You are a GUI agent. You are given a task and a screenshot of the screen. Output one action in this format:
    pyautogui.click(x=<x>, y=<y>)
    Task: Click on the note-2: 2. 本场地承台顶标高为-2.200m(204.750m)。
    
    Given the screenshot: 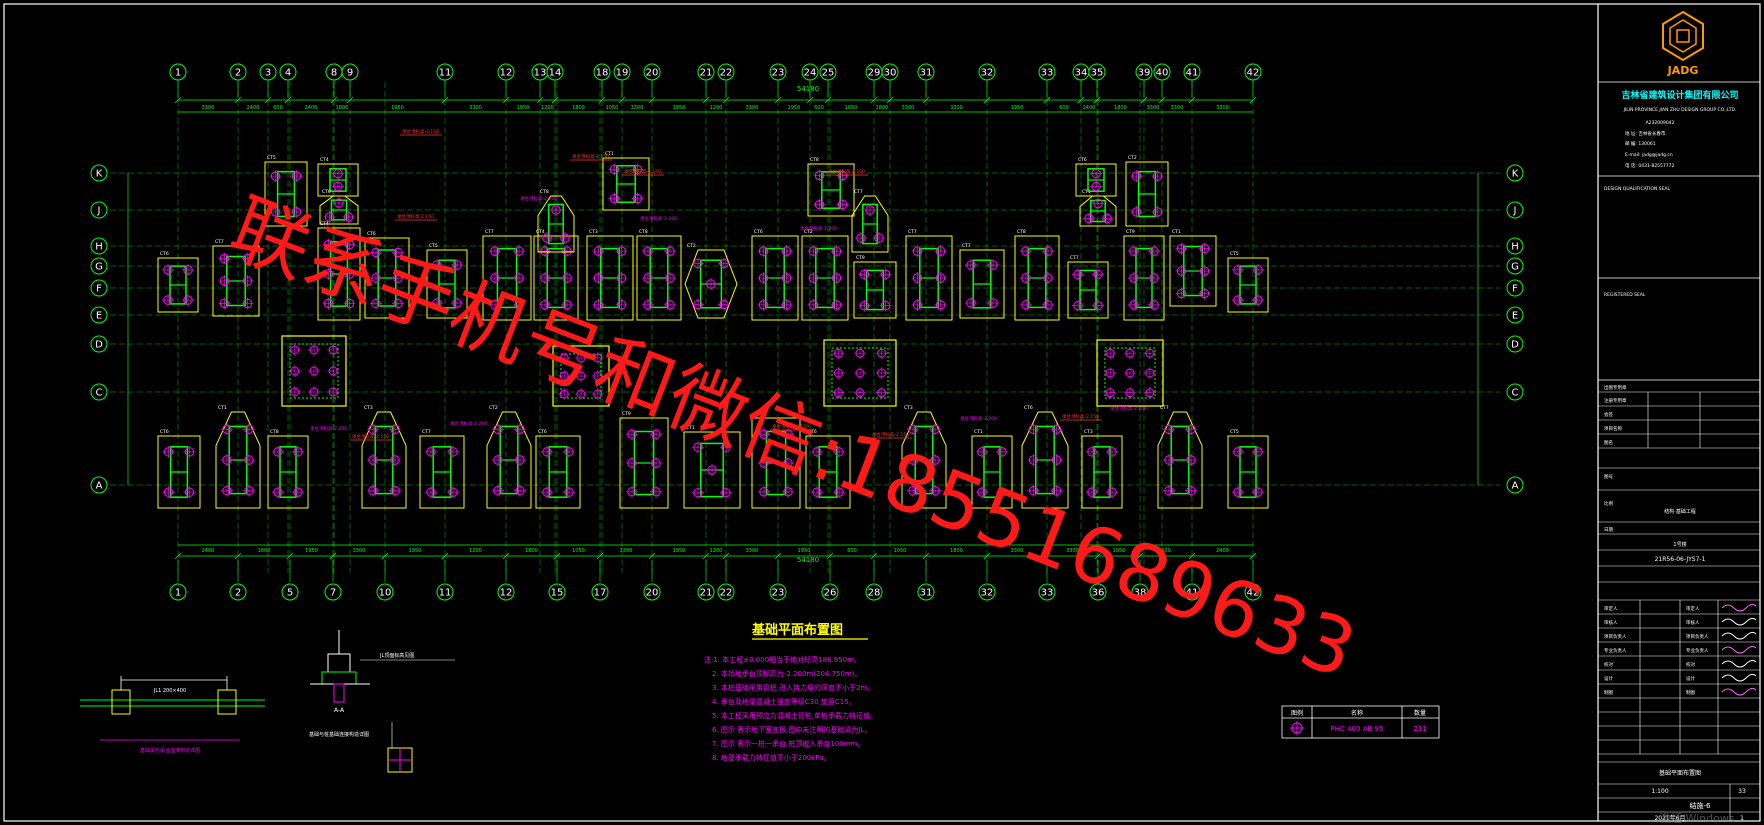 What is the action you would take?
    pyautogui.click(x=787, y=673)
    